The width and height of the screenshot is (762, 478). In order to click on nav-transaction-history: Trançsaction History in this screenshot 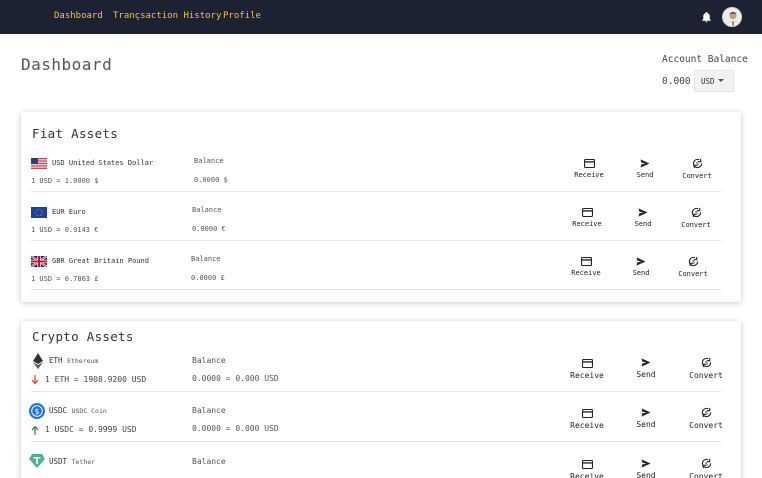, I will do `click(167, 16)`.